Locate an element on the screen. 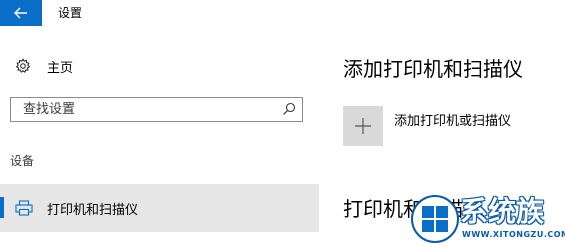 The image size is (565, 247). home-nav-item: 主页 is located at coordinates (159, 65).